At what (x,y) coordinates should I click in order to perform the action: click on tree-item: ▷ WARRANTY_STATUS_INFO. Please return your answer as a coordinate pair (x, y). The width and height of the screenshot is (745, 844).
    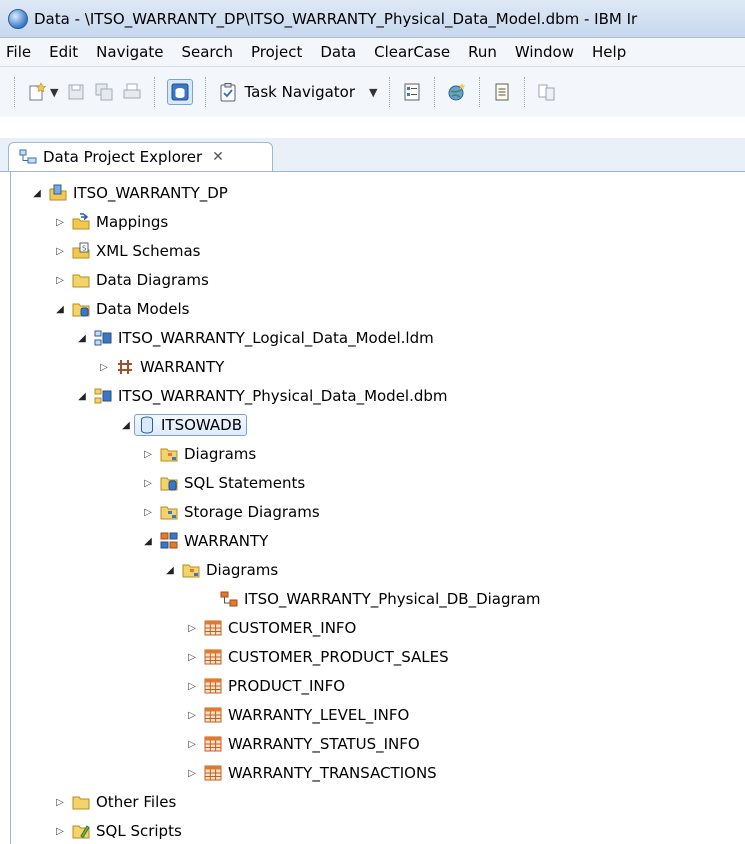
    Looking at the image, I should click on (303, 744).